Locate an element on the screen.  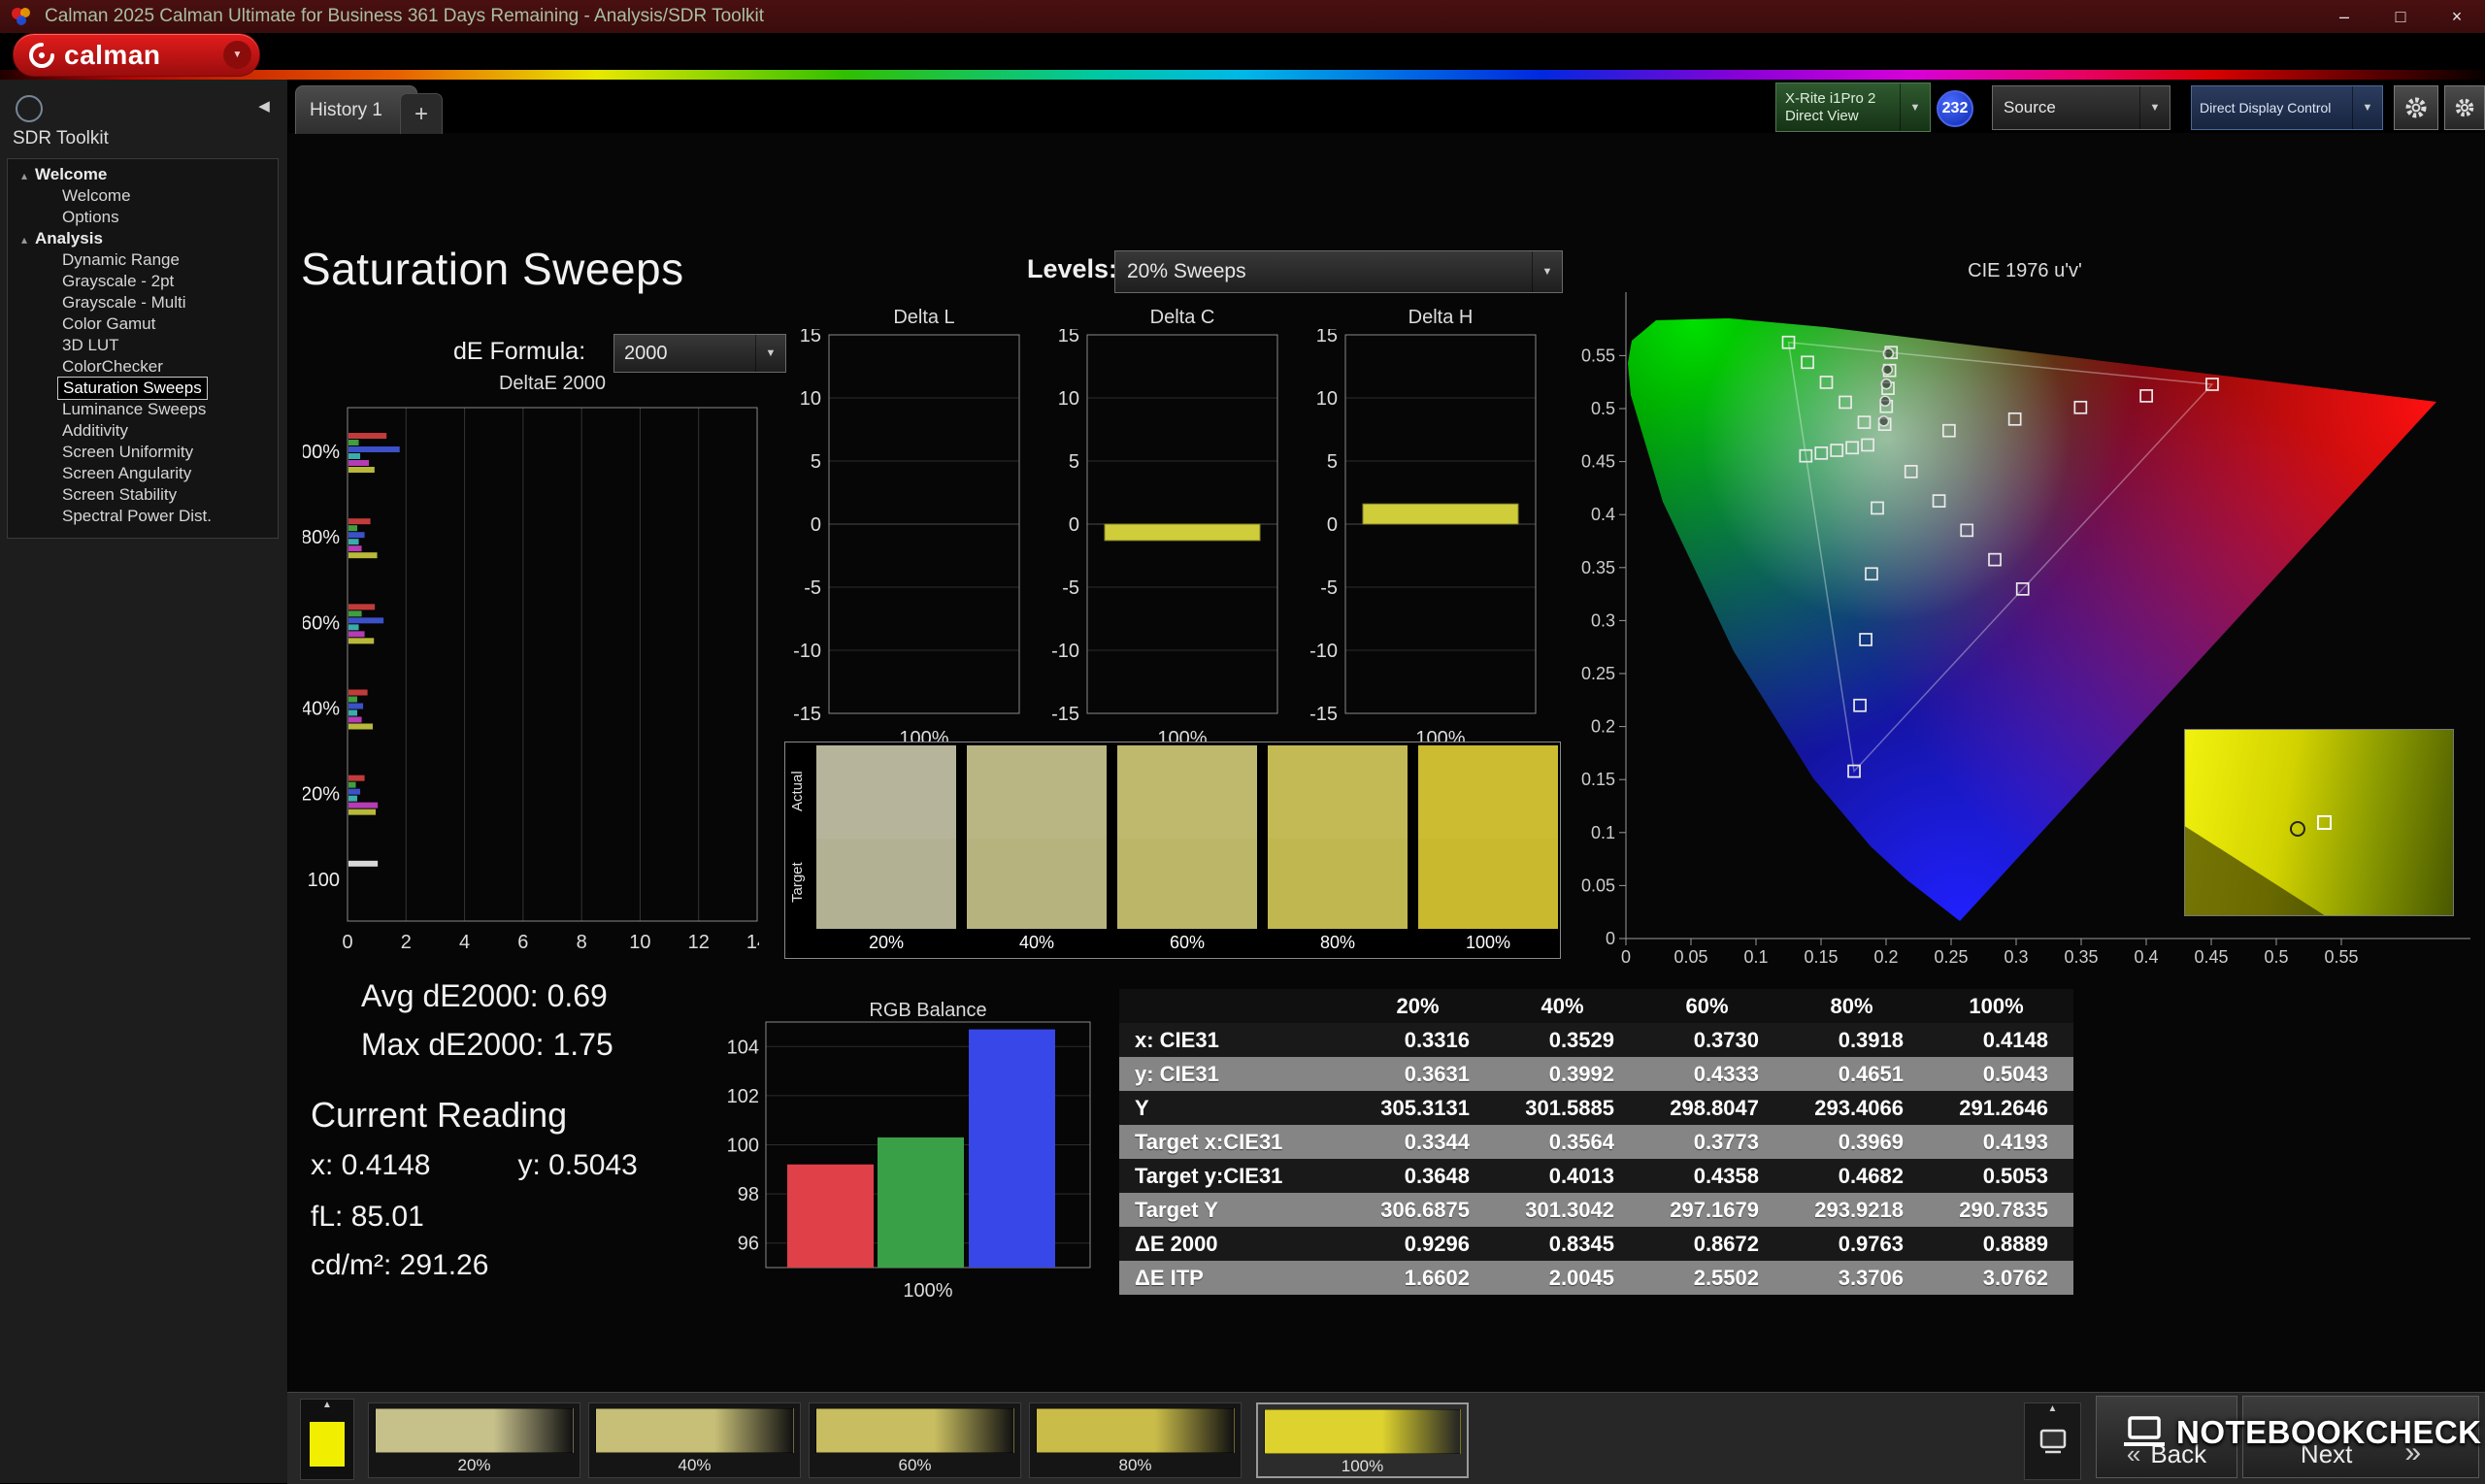
cell-value: 0.4148 is located at coordinates (2015, 1039).